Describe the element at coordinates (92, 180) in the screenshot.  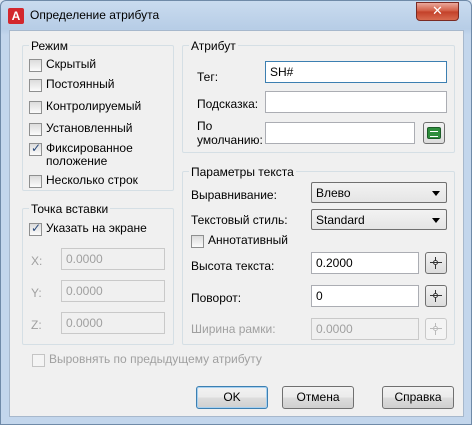
I see `checkbox-multiple-lines-label: Несколько строк` at that location.